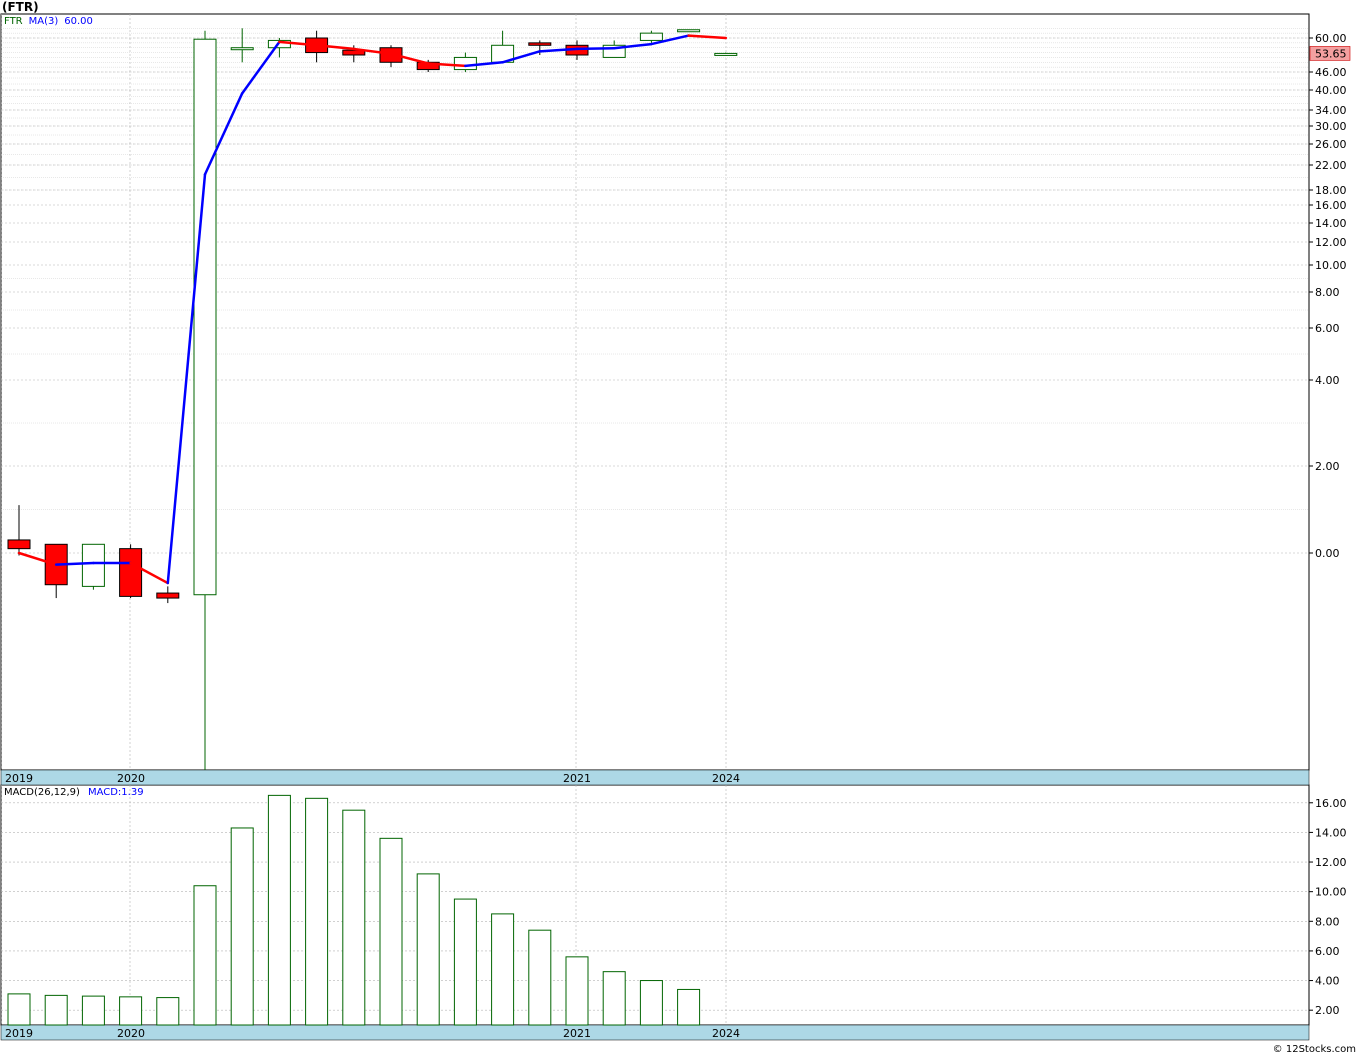 This screenshot has width=1360, height=1056. I want to click on macd-date-tick-label: 2020, so click(131, 1033).